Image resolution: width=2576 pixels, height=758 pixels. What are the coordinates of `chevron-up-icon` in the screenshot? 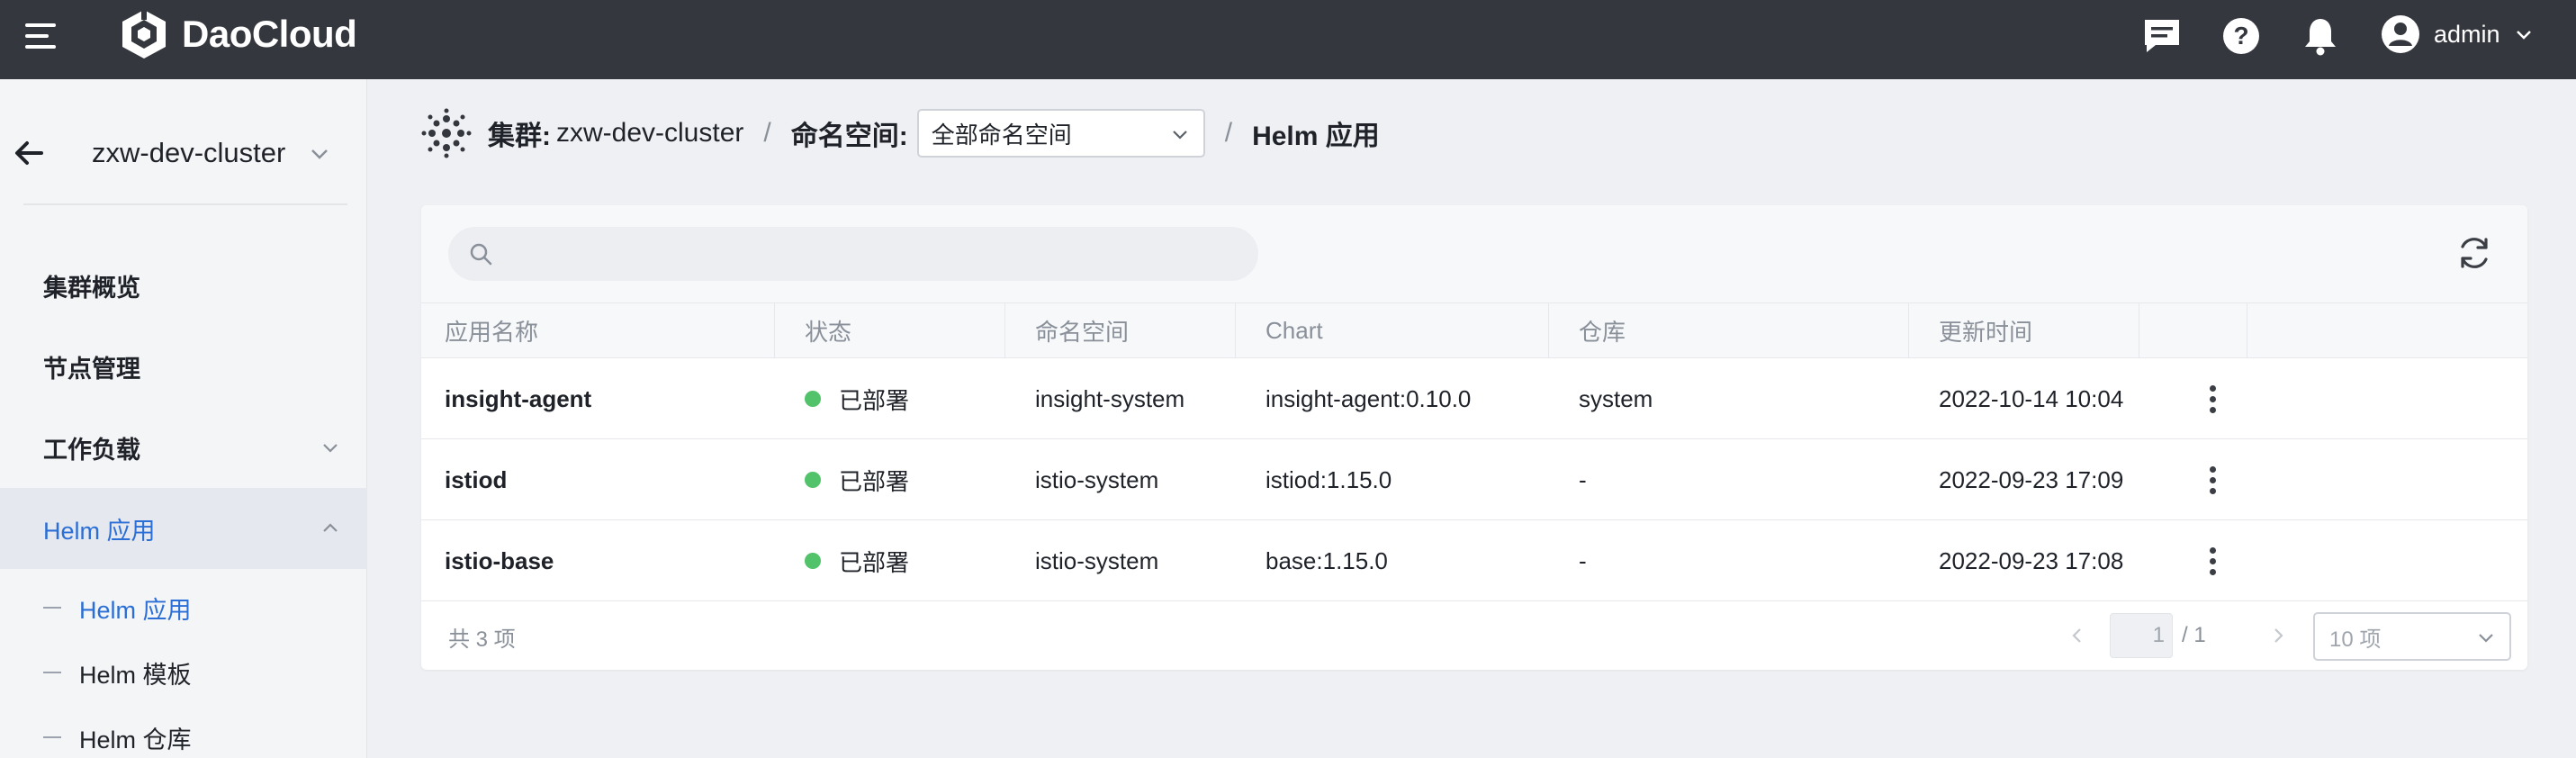 It's located at (330, 527).